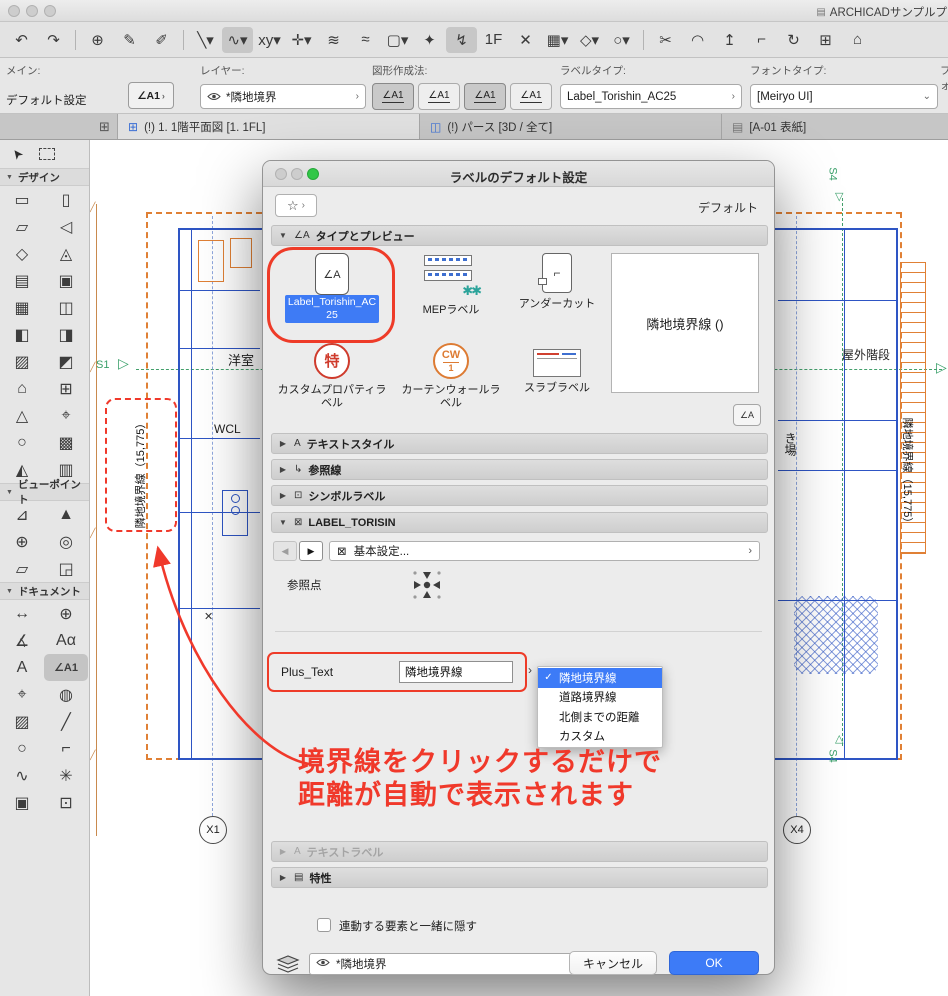 The width and height of the screenshot is (948, 996). I want to click on tool-icon: ✳, so click(66, 775).